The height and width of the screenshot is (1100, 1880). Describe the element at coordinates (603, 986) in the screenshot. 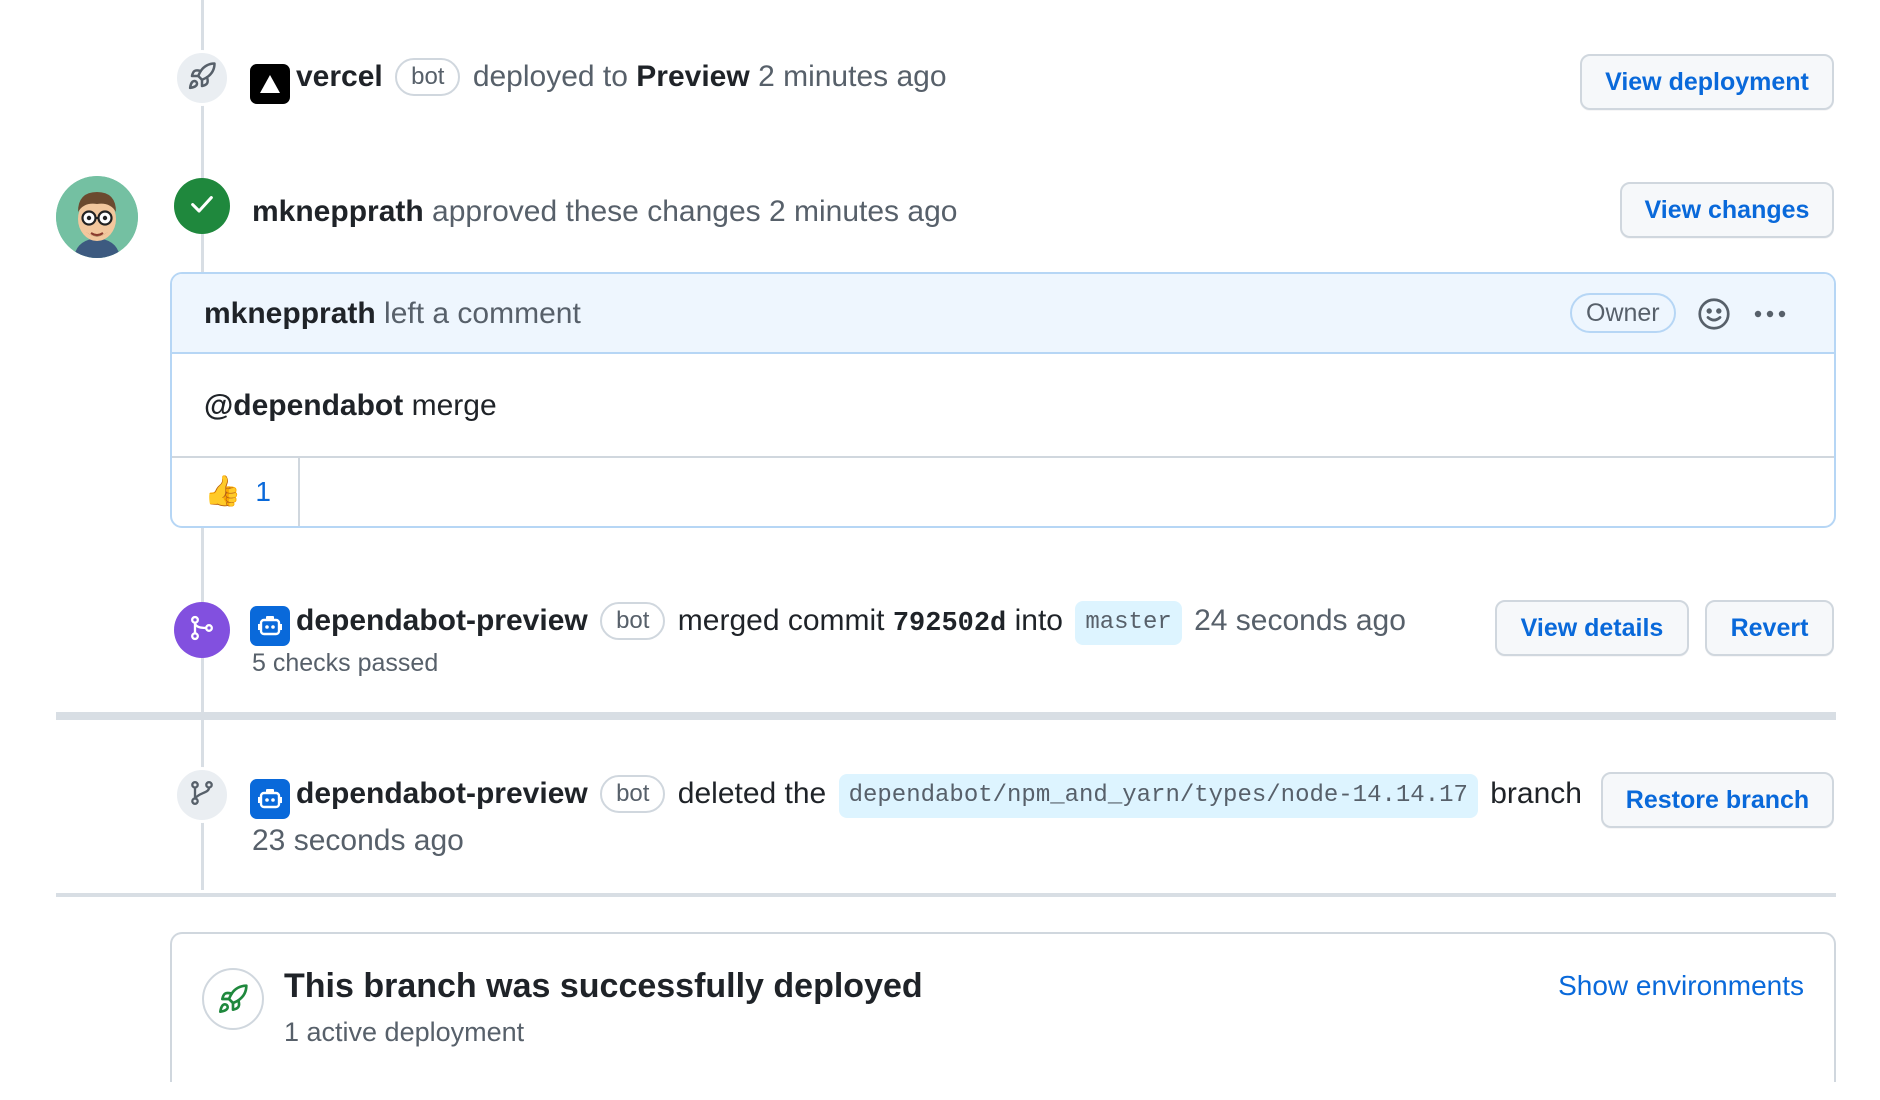

I see `deployment-title: This branch was successfully deployed` at that location.